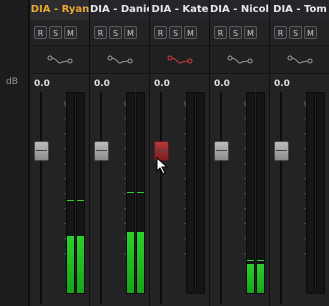 The image size is (329, 306). Describe the element at coordinates (180, 10) in the screenshot. I see `channel-name: DIA - Kate` at that location.